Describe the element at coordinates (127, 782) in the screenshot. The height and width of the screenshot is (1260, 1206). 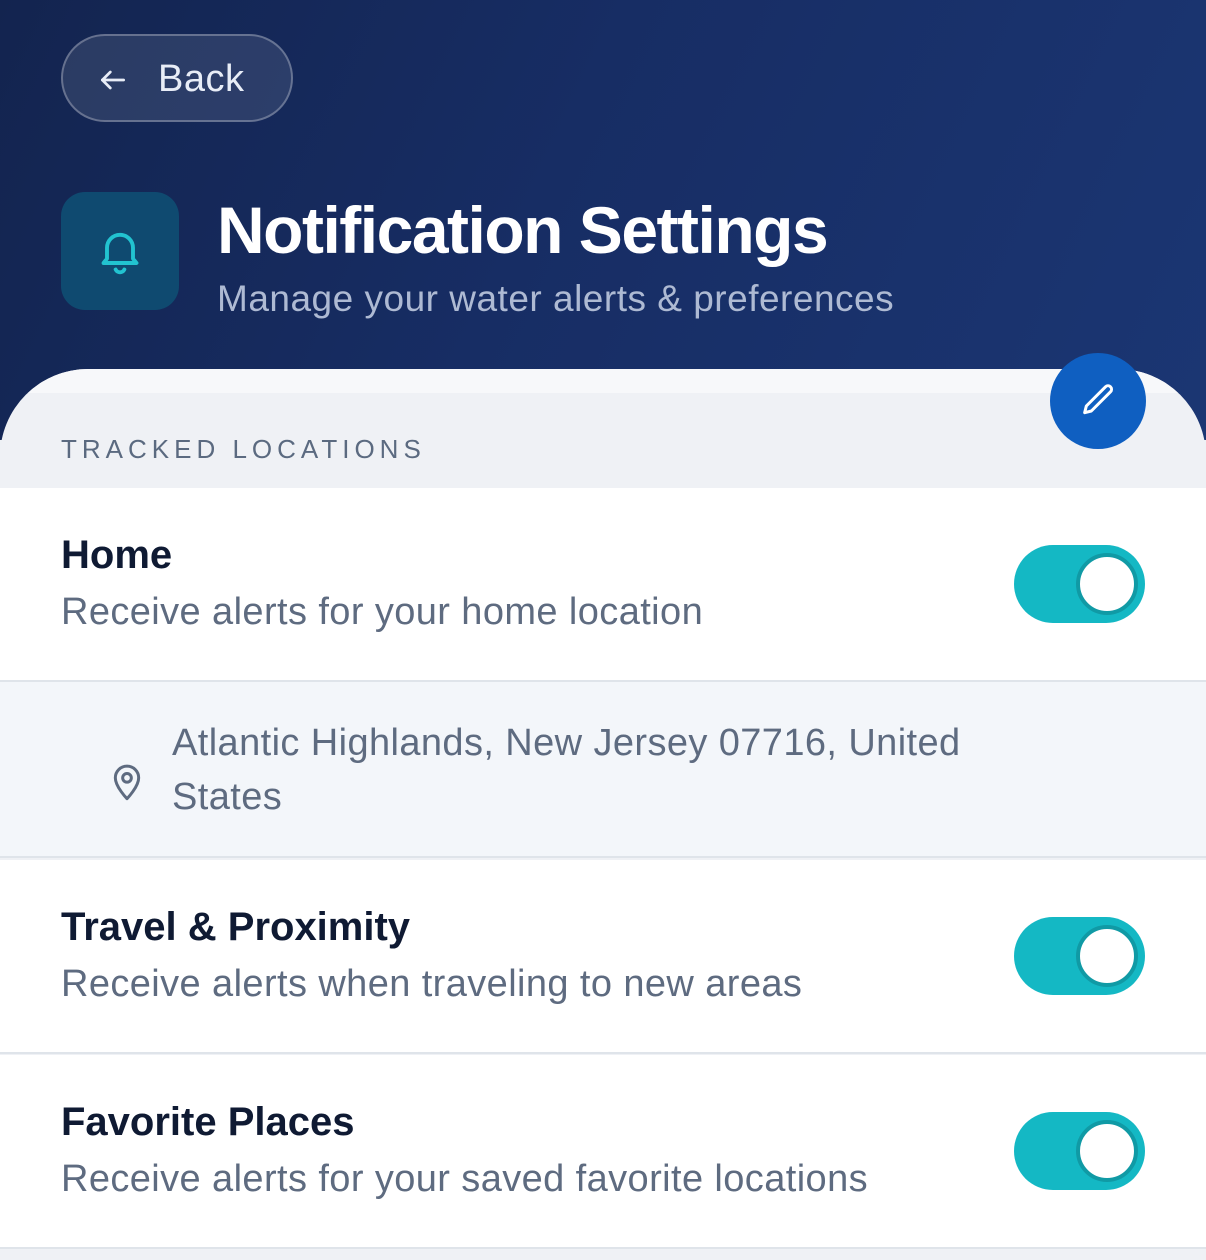
I see `map-pin-icon` at that location.